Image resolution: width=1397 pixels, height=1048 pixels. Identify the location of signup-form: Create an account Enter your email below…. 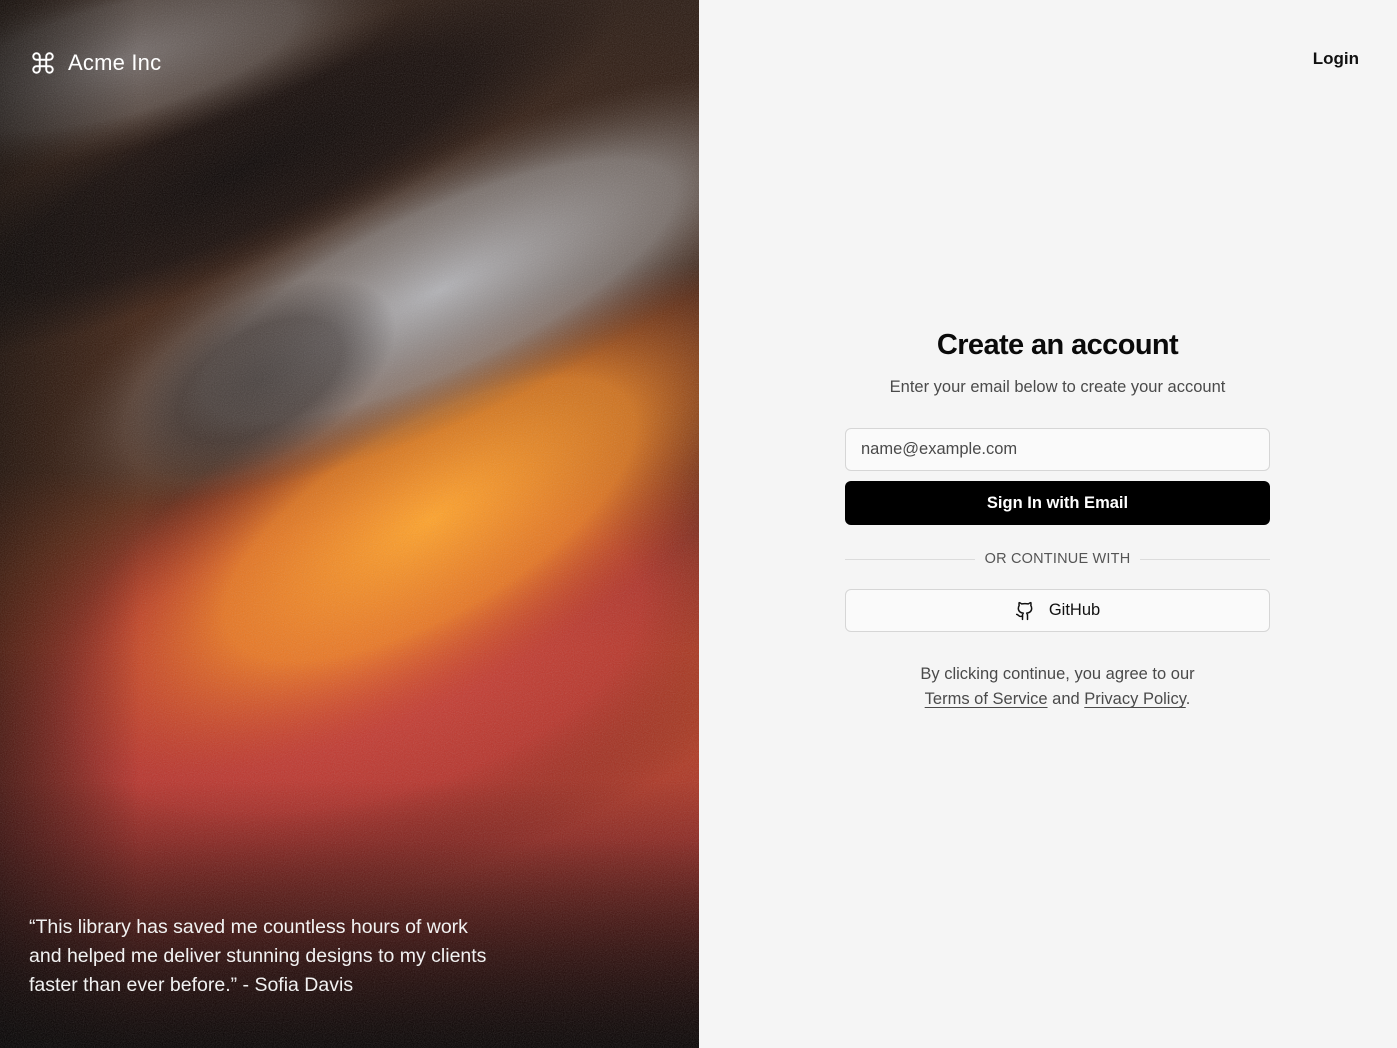
(1057, 519).